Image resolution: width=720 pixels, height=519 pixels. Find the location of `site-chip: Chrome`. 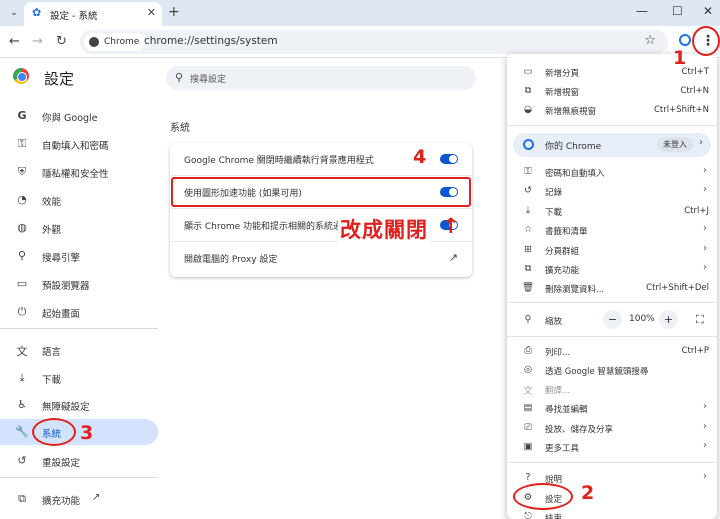

site-chip: Chrome is located at coordinates (115, 42).